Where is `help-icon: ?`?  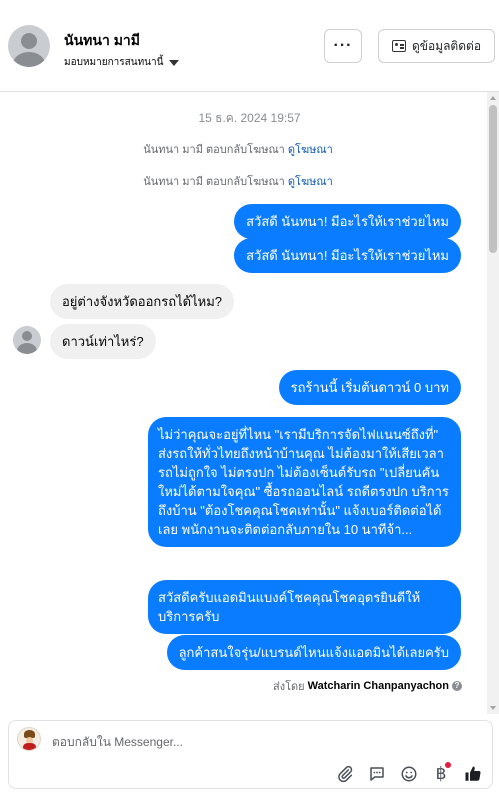
help-icon: ? is located at coordinates (457, 686).